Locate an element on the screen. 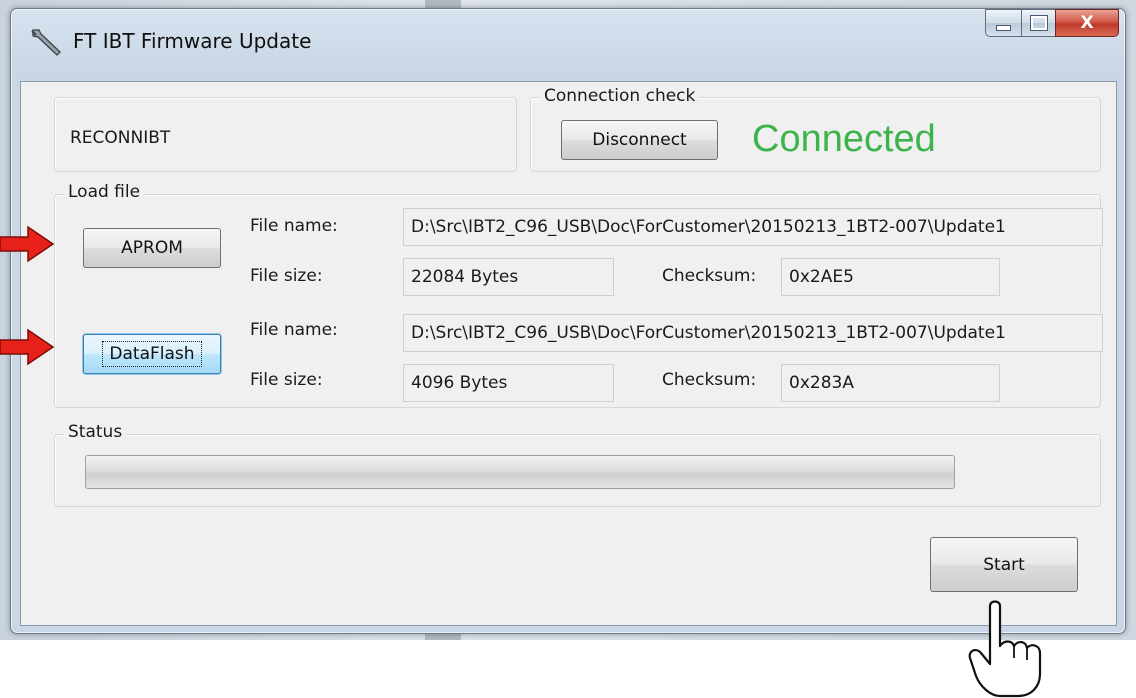 The image size is (1136, 698). aprom-file-size-label: File size: is located at coordinates (286, 276).